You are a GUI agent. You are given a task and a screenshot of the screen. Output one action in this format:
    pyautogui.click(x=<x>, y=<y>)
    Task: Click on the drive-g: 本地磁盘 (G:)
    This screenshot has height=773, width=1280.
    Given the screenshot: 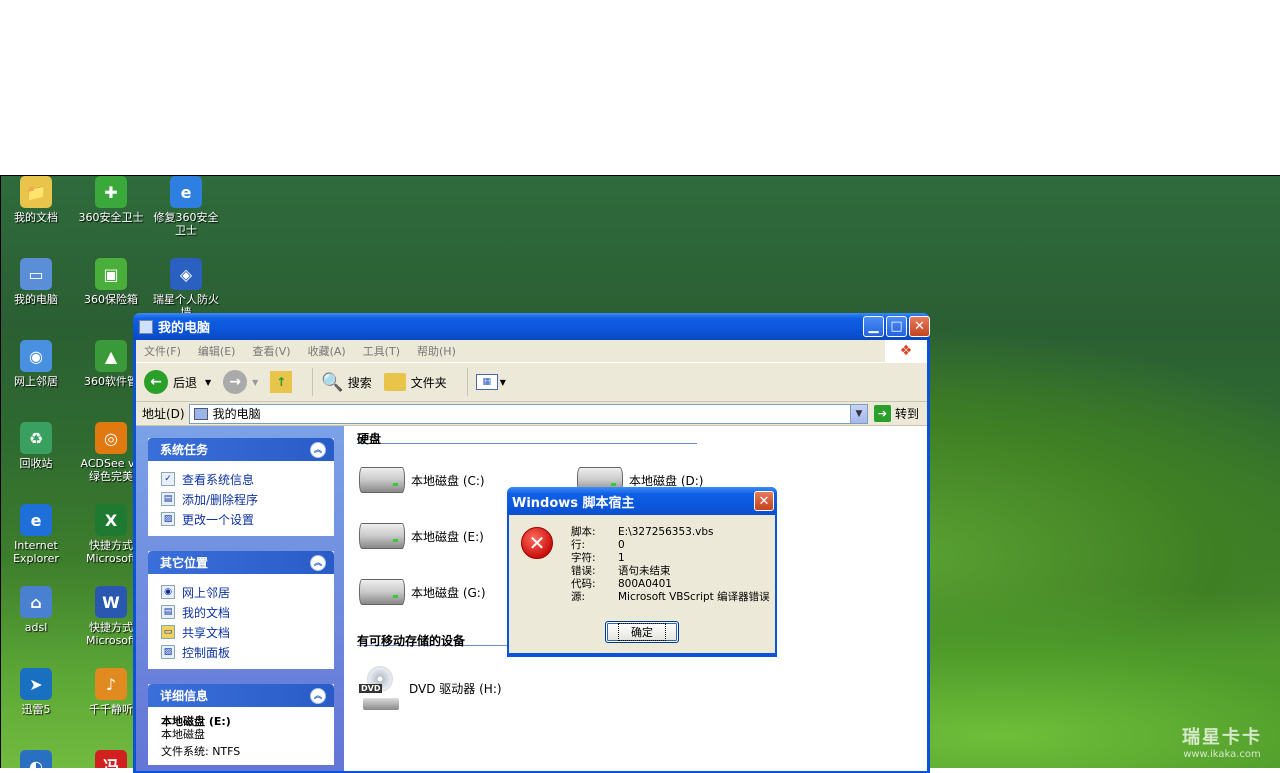 What is the action you would take?
    pyautogui.click(x=422, y=592)
    